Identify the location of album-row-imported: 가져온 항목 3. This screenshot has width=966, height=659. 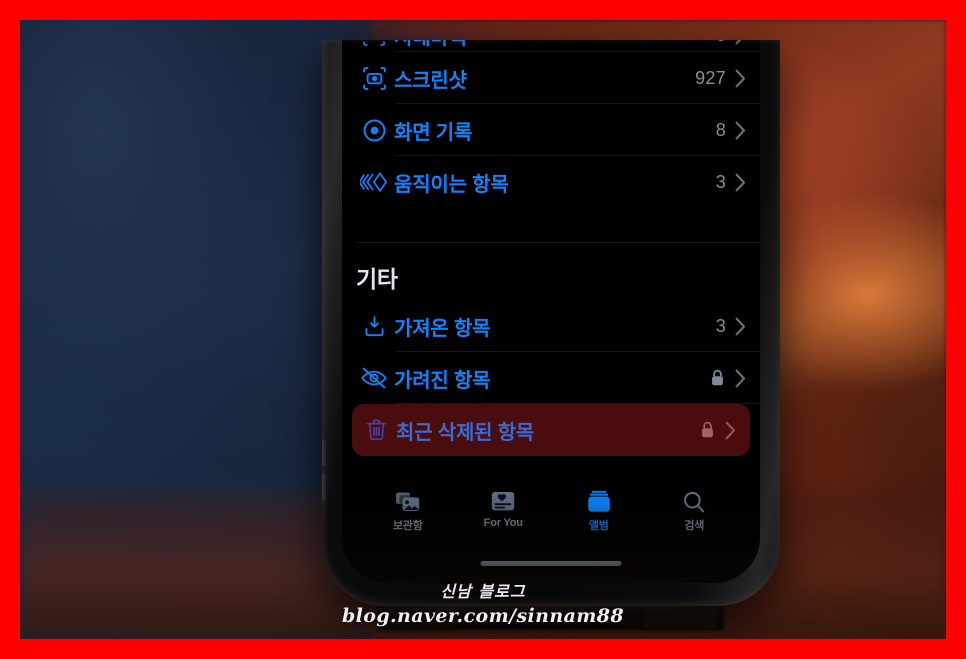
(551, 326).